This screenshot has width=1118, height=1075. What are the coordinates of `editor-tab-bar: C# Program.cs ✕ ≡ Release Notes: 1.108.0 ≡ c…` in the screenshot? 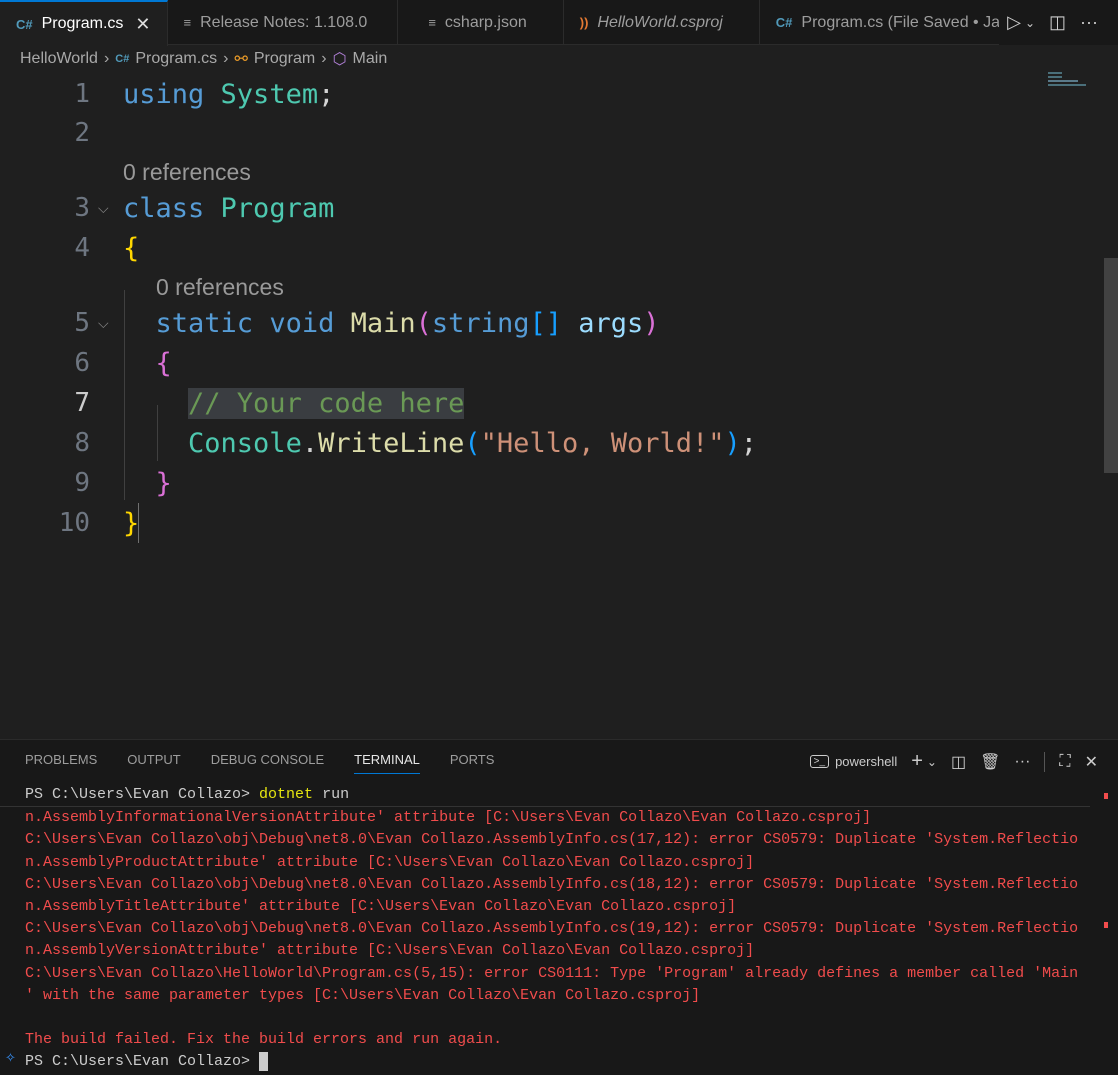 It's located at (559, 23).